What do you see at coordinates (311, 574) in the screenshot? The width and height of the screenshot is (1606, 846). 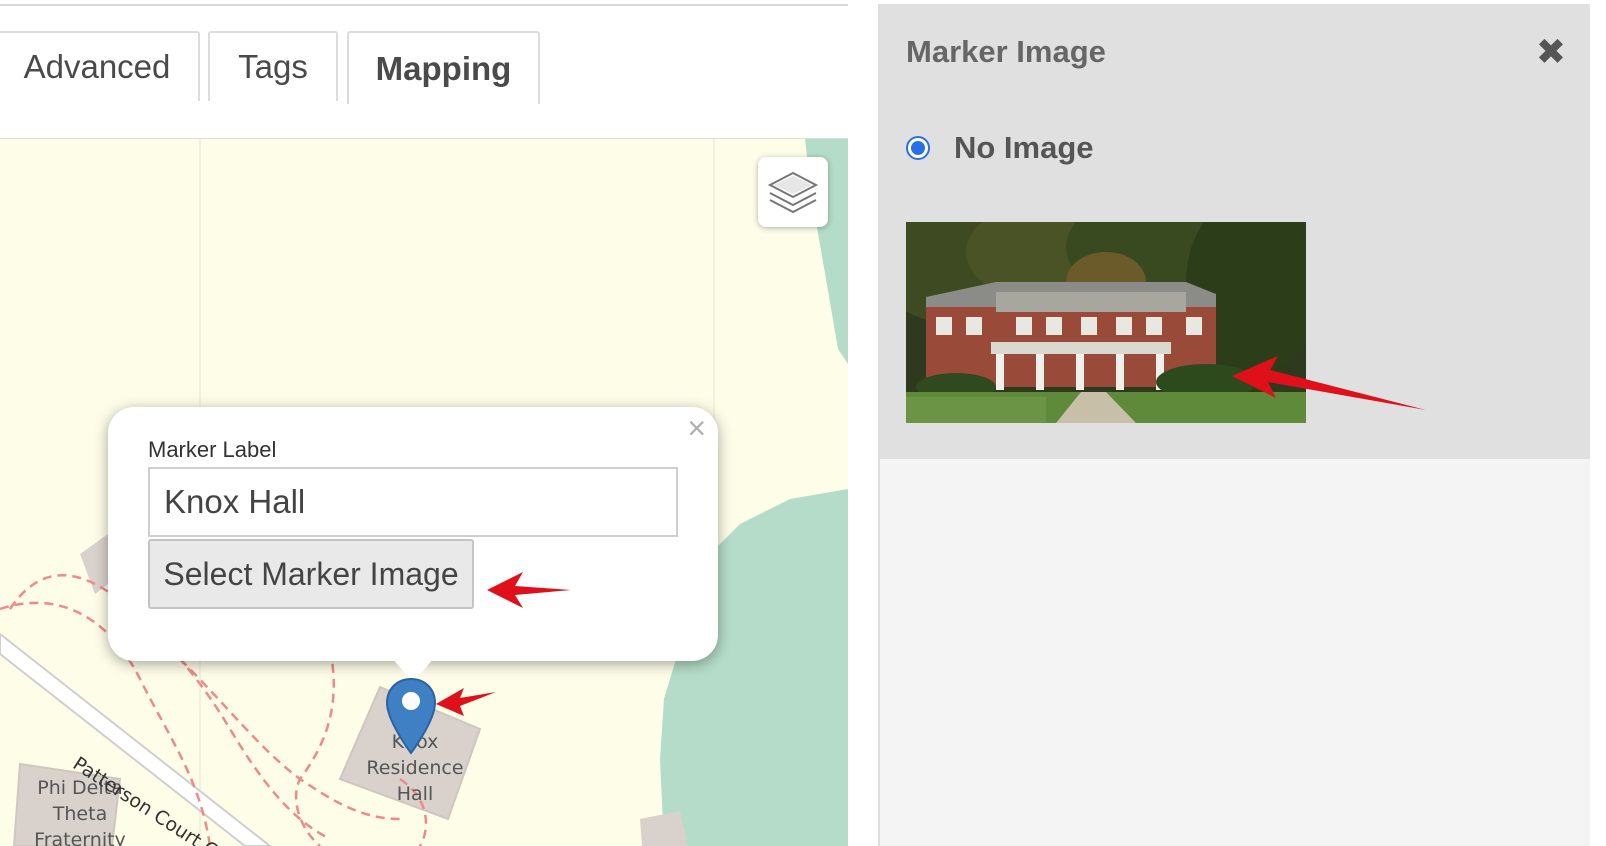 I see `select-marker-image-button: Select Marker Image` at bounding box center [311, 574].